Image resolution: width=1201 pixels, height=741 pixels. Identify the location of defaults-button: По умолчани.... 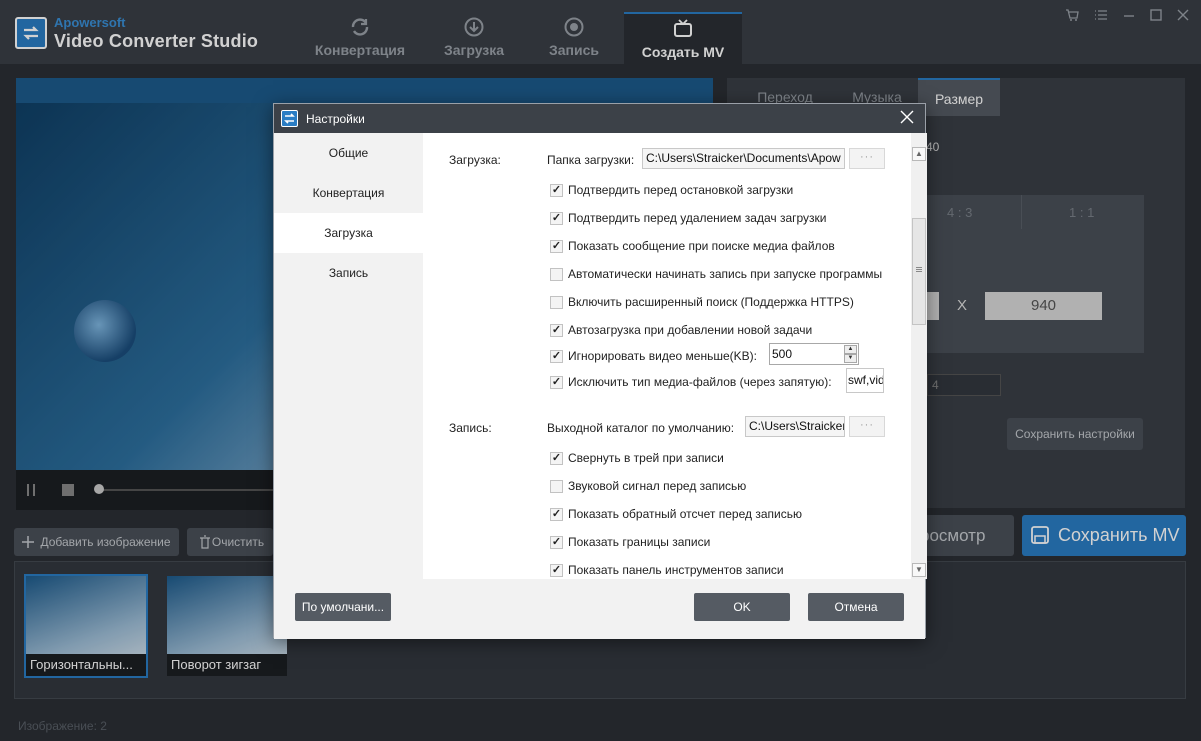
(343, 607).